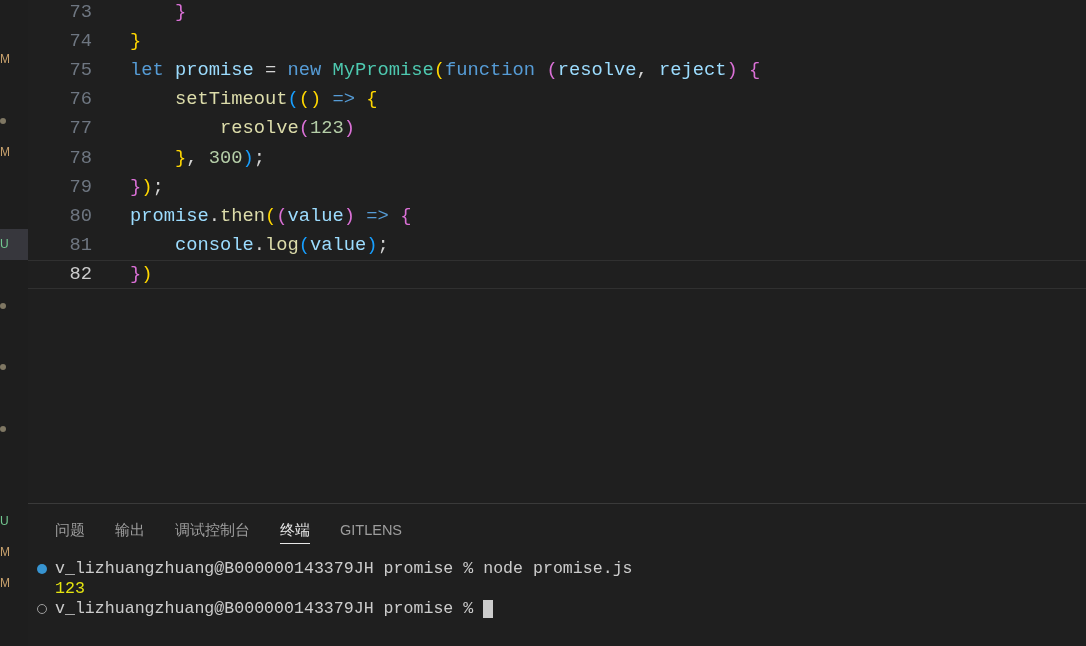 Image resolution: width=1086 pixels, height=646 pixels. What do you see at coordinates (14, 244) in the screenshot?
I see `file-row: U` at bounding box center [14, 244].